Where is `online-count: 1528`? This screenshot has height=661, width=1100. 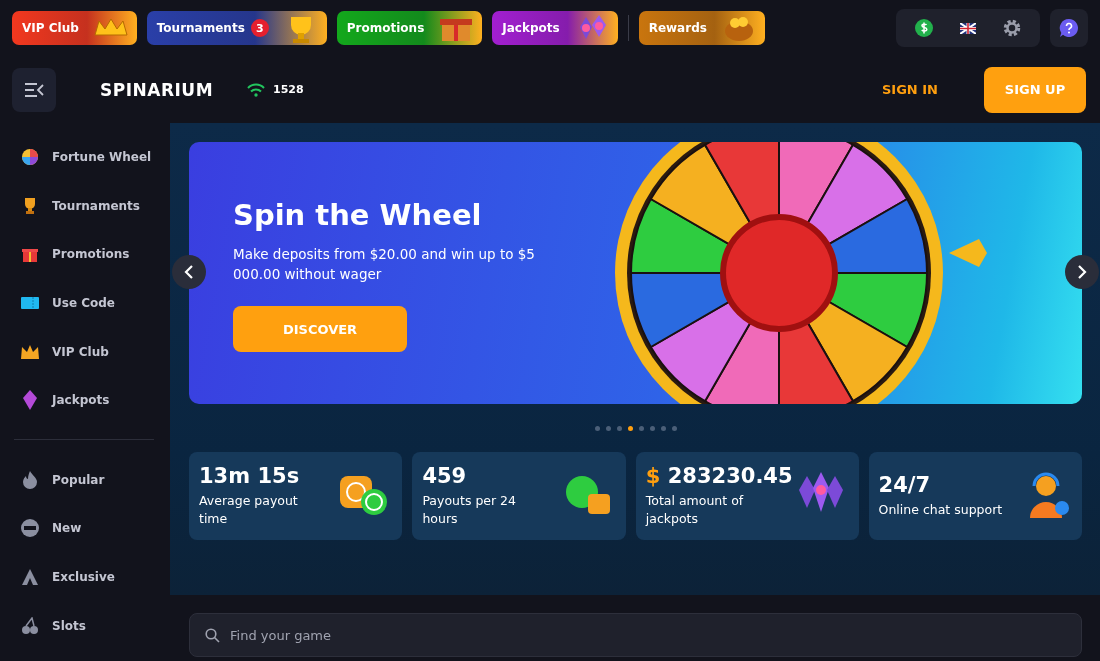
online-count: 1528 is located at coordinates (288, 89).